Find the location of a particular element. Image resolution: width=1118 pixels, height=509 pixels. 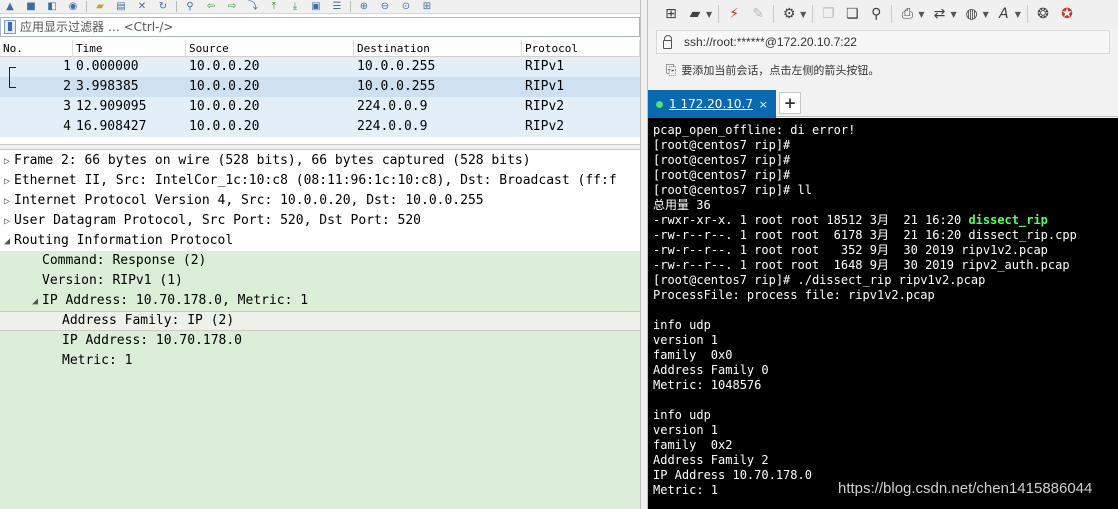

go-forward-icon: ⇨ is located at coordinates (232, 7).